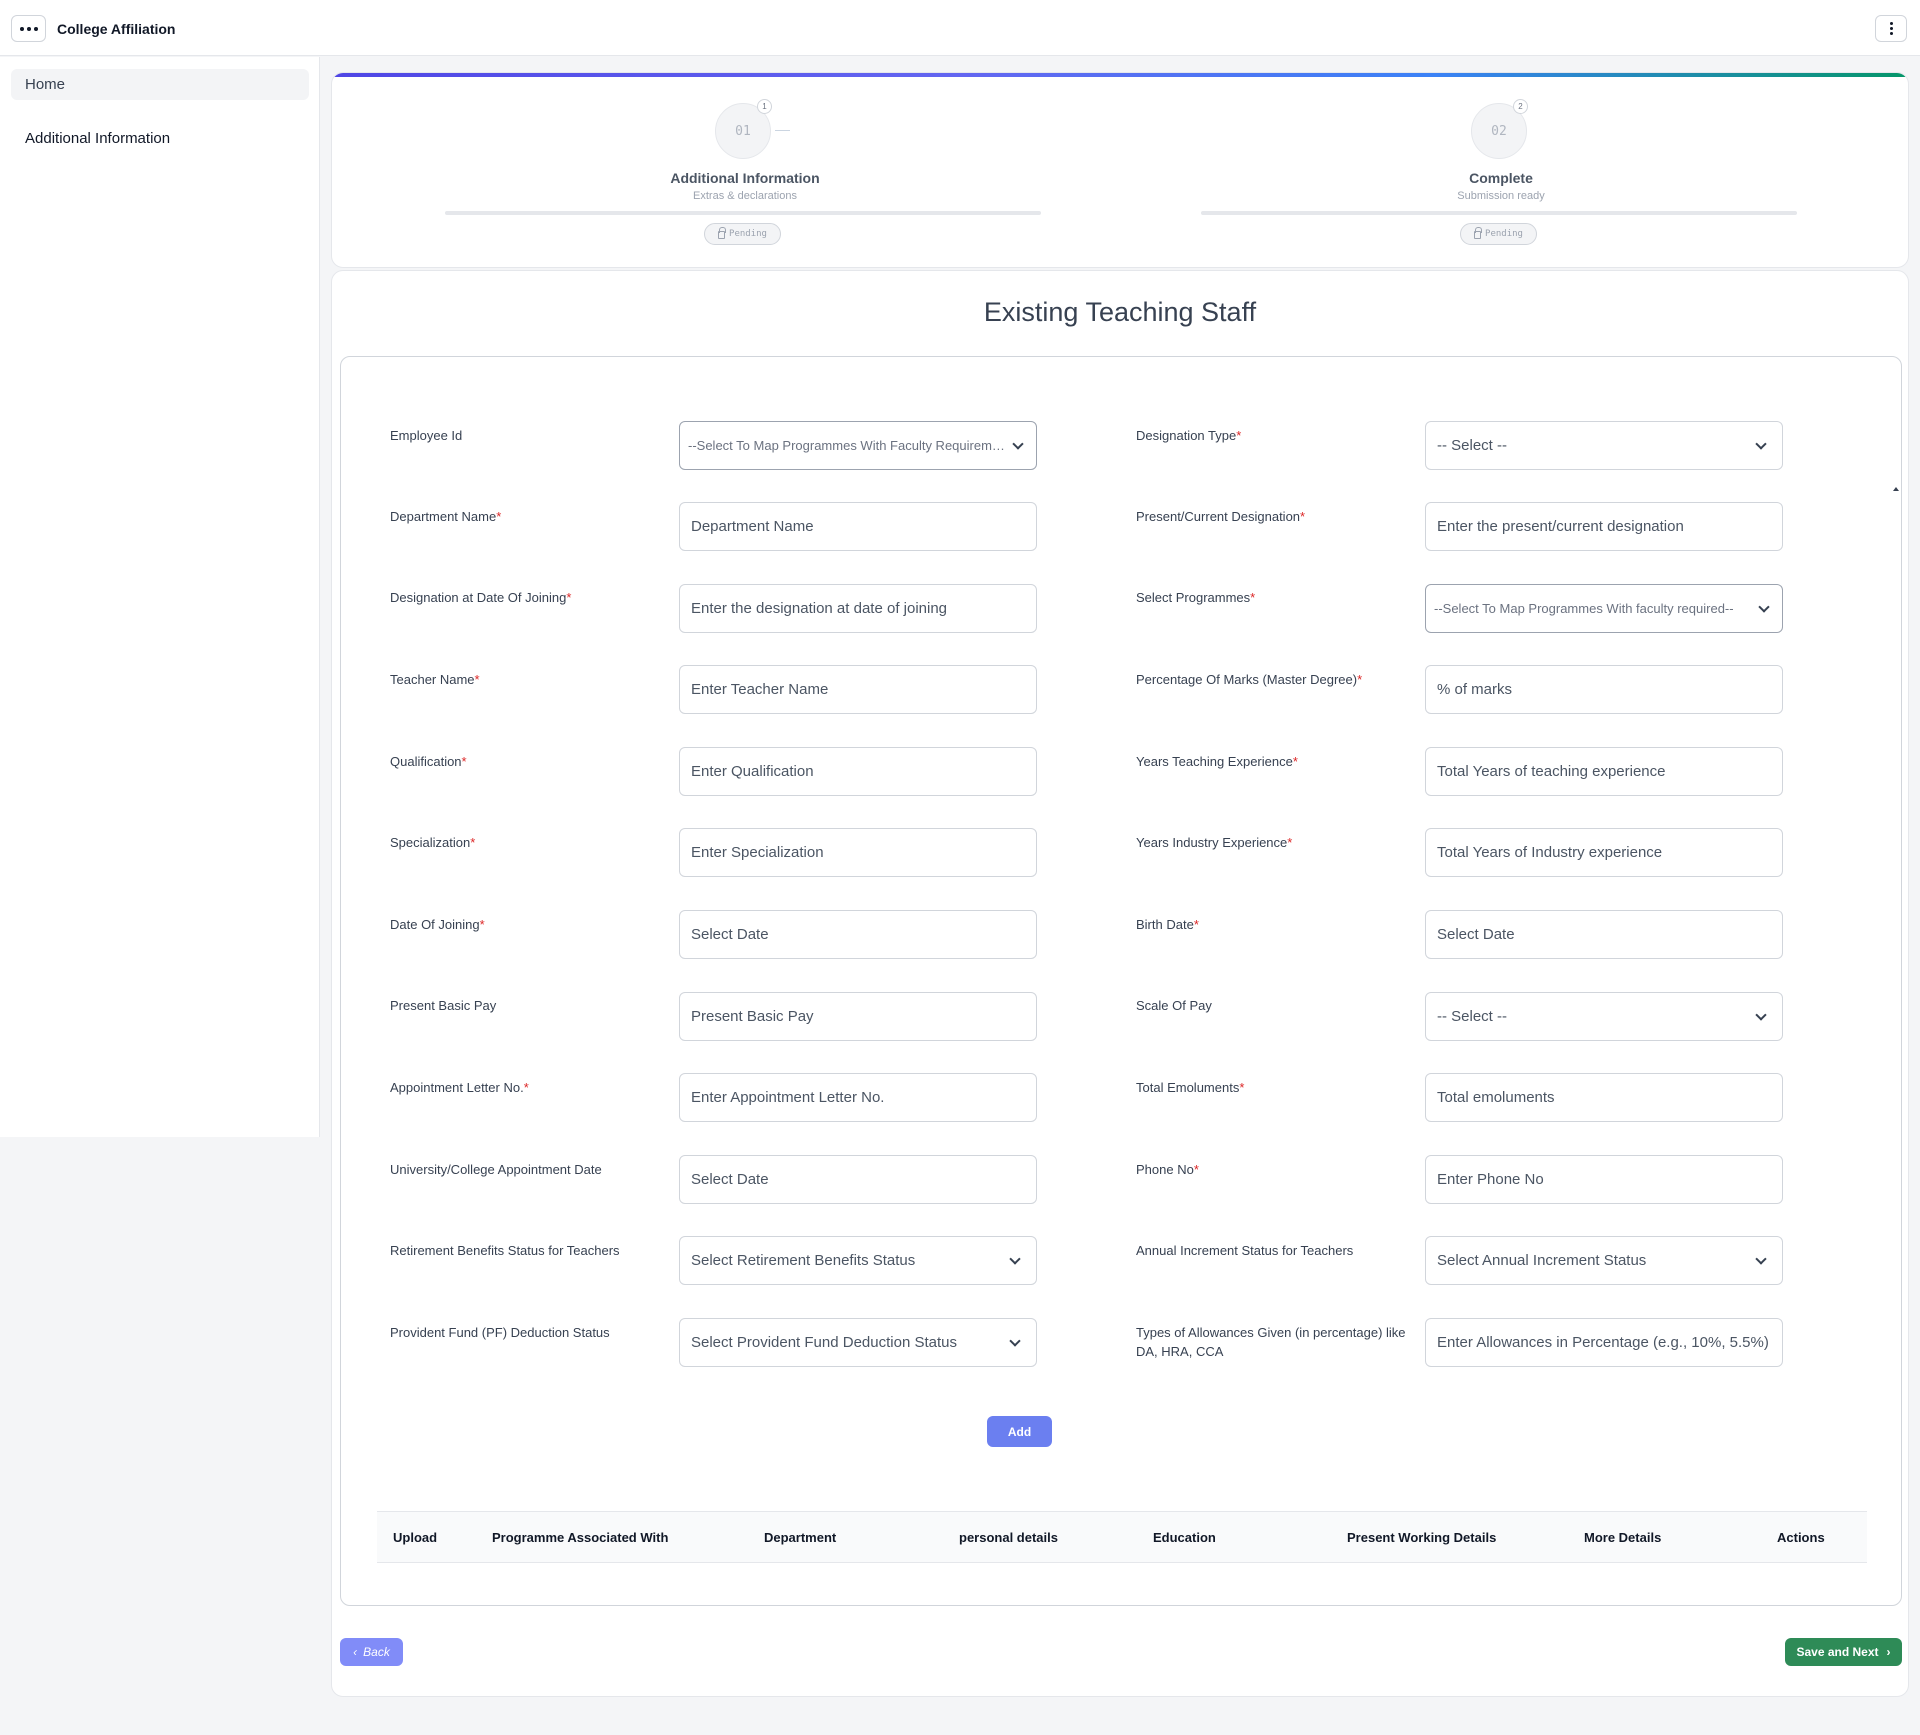 Image resolution: width=1920 pixels, height=1735 pixels. What do you see at coordinates (1249, 679) in the screenshot?
I see `marks-percentage-label: Percentage Of Marks (Master Degree)*` at bounding box center [1249, 679].